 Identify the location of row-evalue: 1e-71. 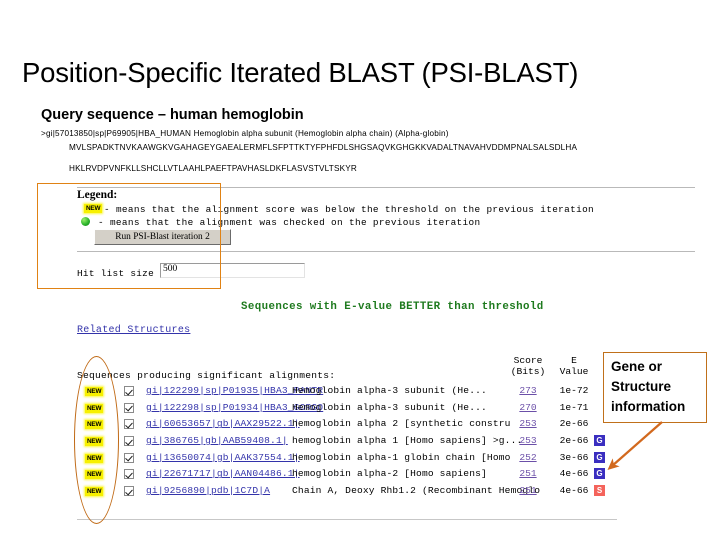
(574, 407).